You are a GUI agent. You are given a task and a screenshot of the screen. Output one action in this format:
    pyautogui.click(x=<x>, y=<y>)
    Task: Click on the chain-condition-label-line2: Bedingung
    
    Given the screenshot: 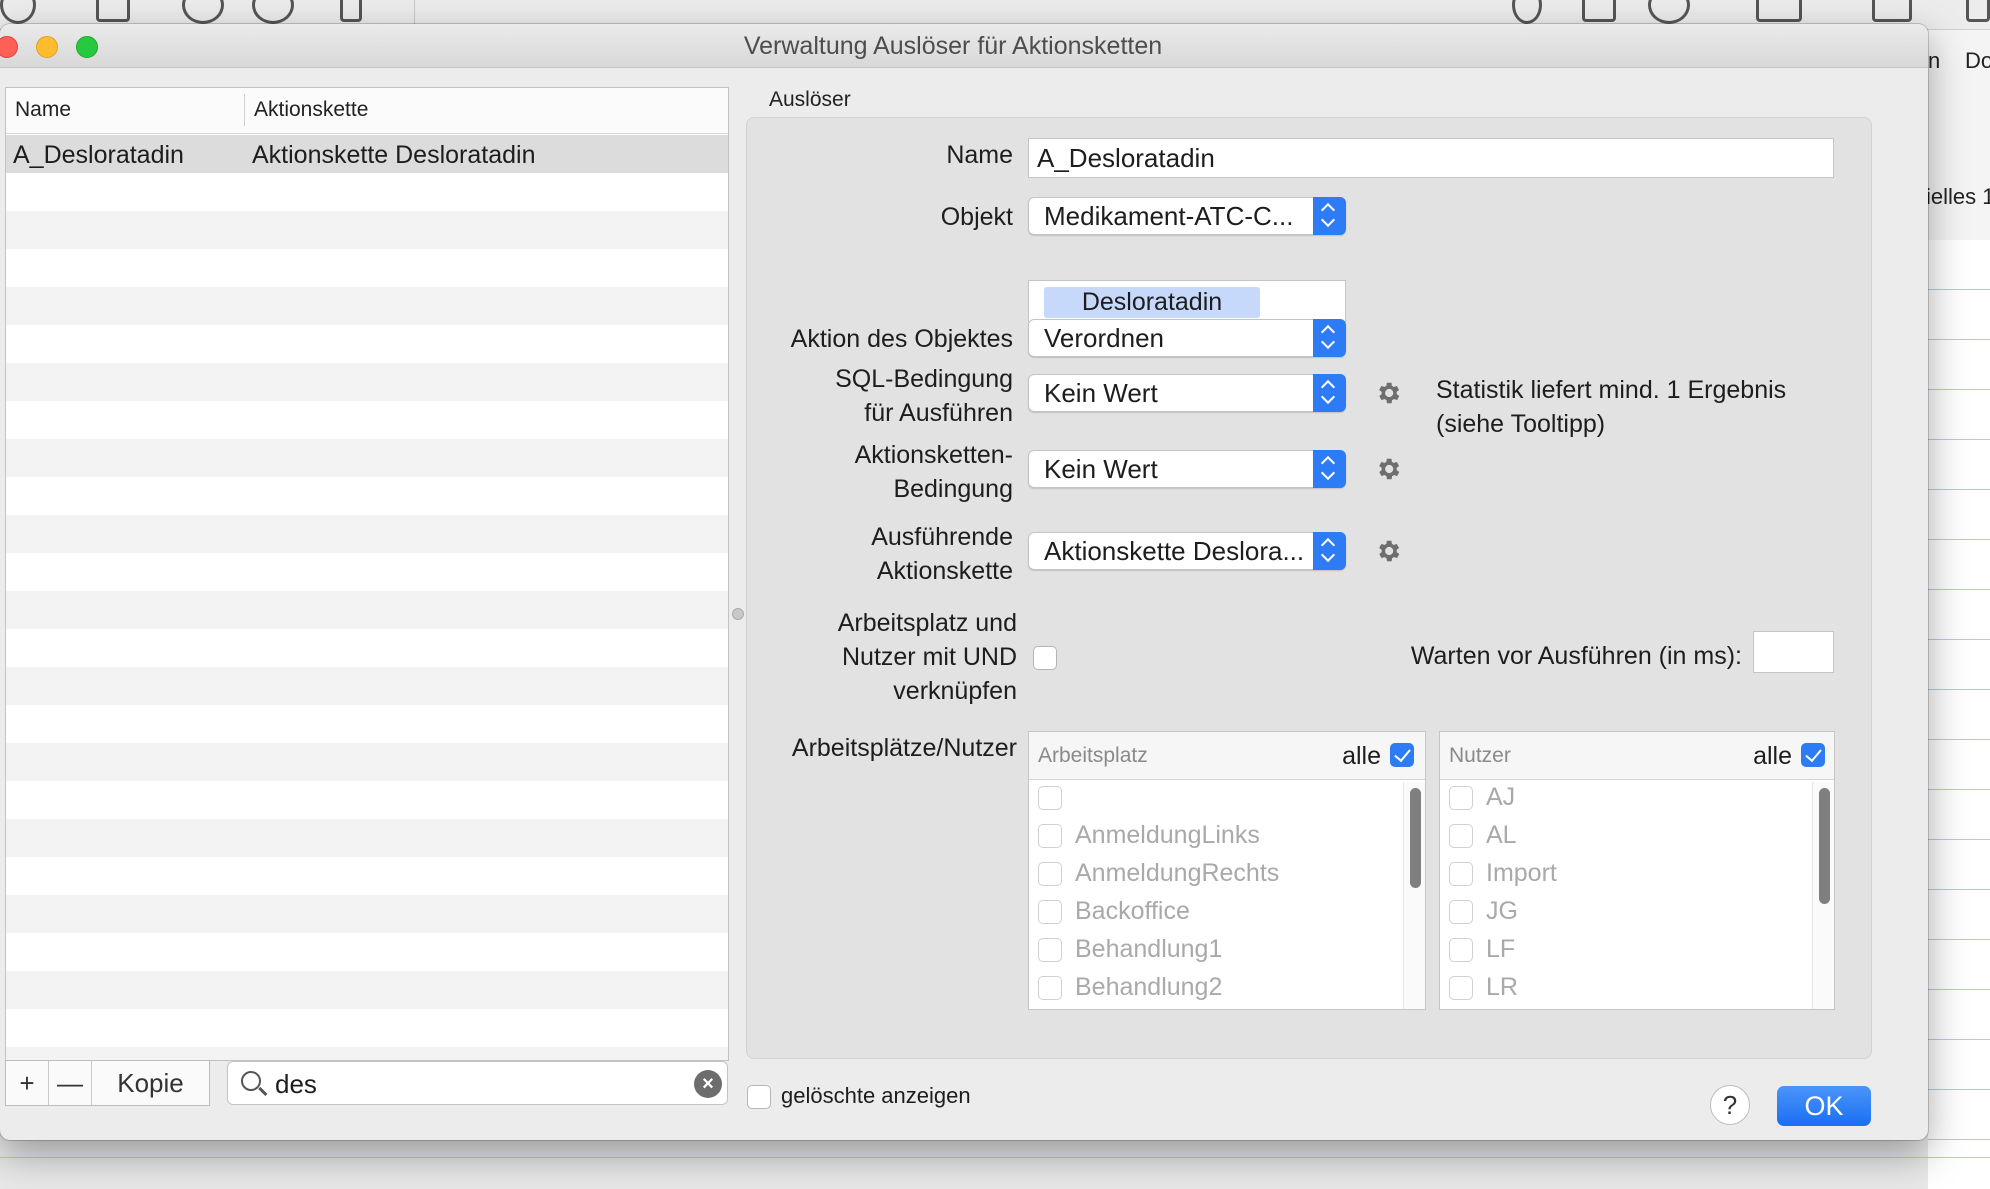 What is the action you would take?
    pyautogui.click(x=953, y=489)
    